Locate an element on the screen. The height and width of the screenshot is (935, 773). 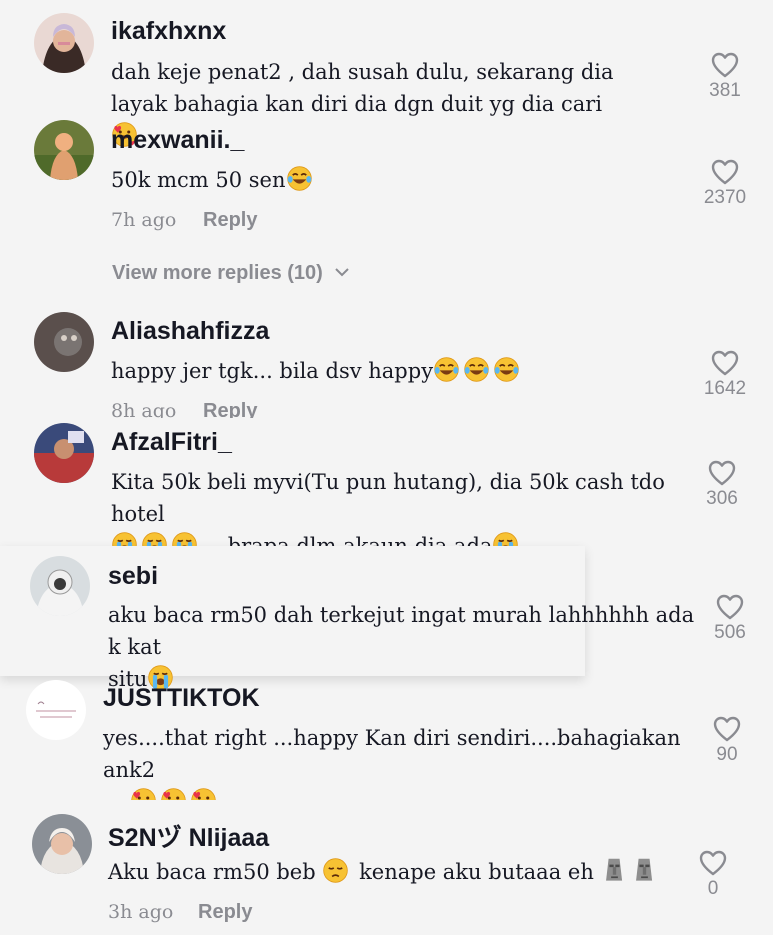
like-button: 0 is located at coordinates (713, 875).